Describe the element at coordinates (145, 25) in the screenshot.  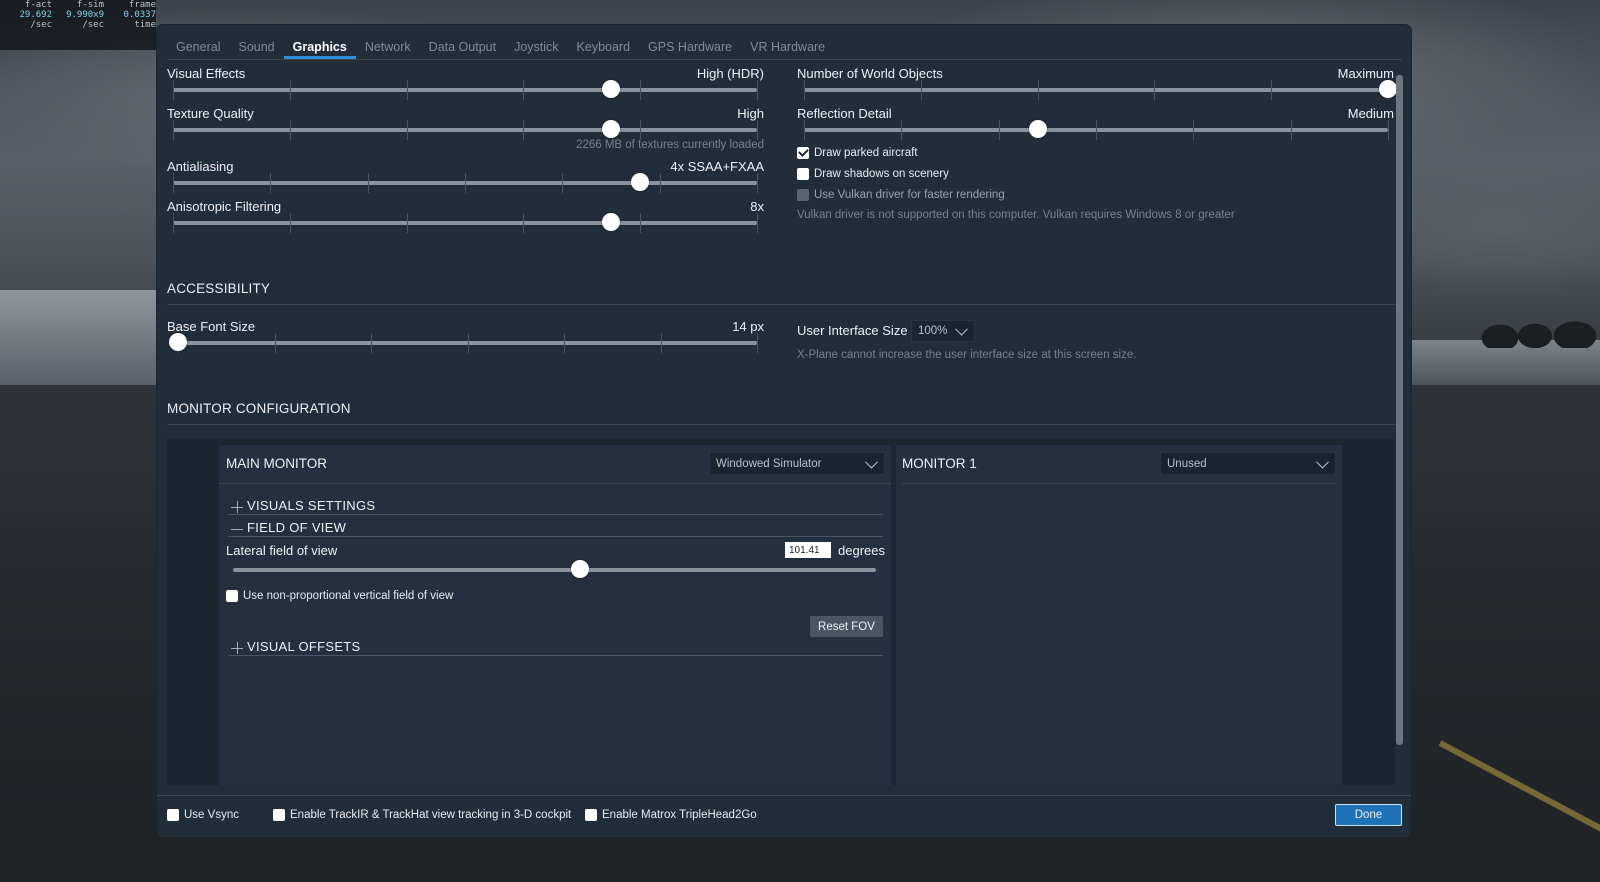
I see `fps-unit: time` at that location.